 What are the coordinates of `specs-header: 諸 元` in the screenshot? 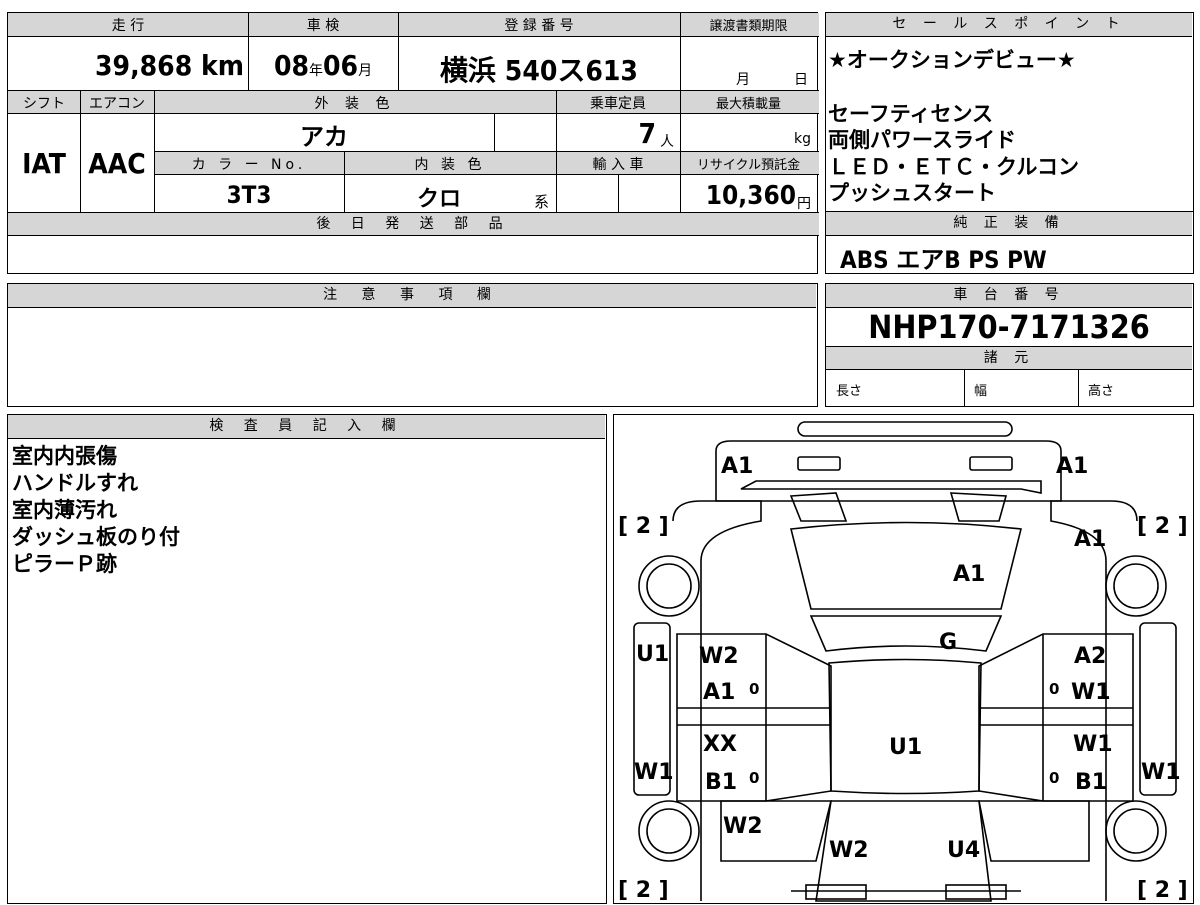 It's located at (1009, 358).